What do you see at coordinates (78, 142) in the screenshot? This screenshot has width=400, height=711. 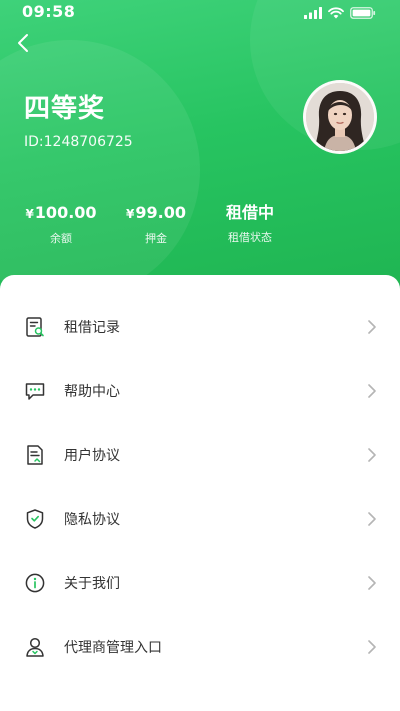 I see `user-id: ID:1248706725` at bounding box center [78, 142].